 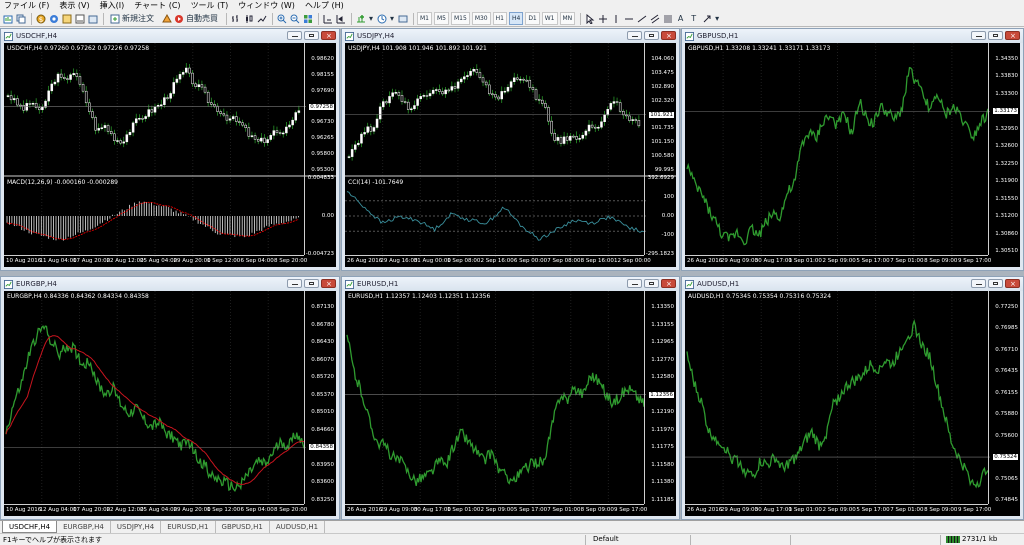 What do you see at coordinates (641, 18) in the screenshot?
I see `trendline-icon` at bounding box center [641, 18].